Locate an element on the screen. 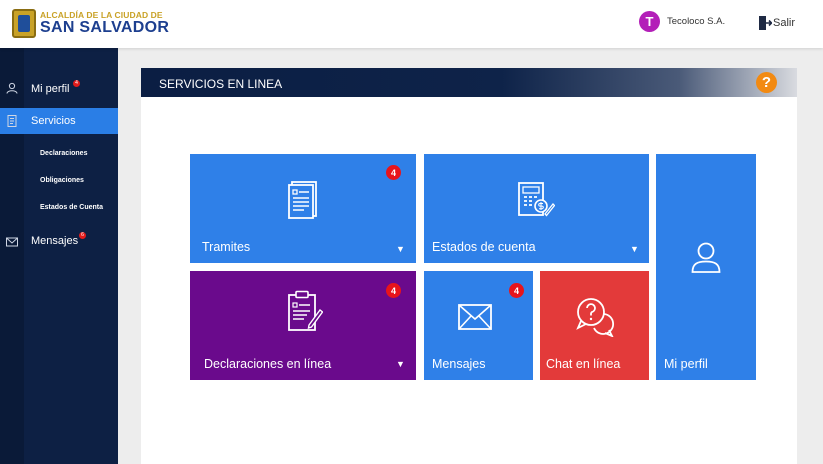 Image resolution: width=823 pixels, height=464 pixels. sidebar-item-servicios: Servicios is located at coordinates (59, 121).